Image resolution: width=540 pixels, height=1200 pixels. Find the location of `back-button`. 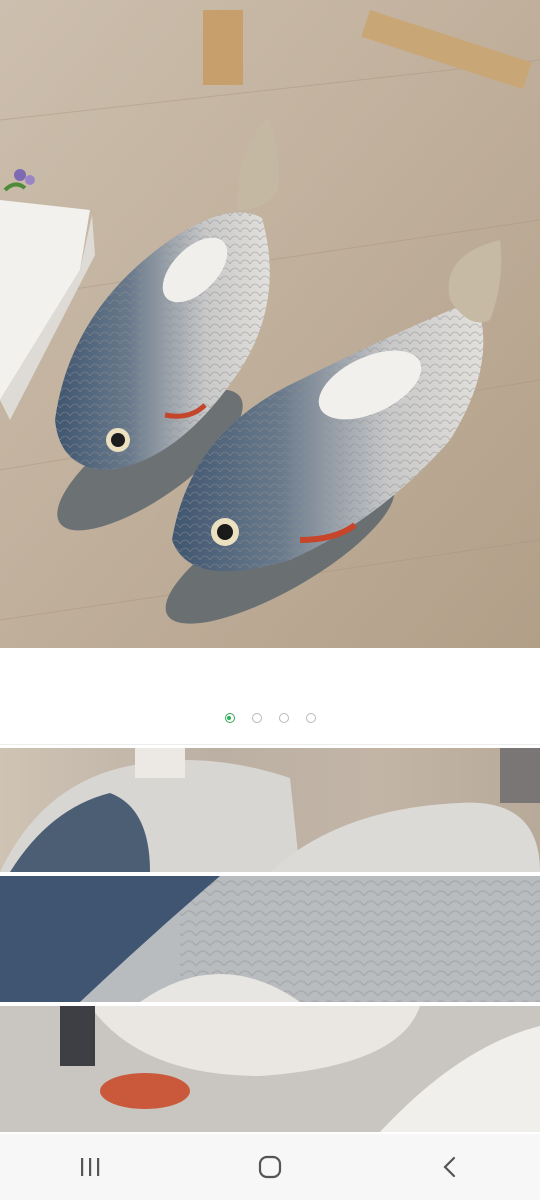

back-button is located at coordinates (450, 1167).